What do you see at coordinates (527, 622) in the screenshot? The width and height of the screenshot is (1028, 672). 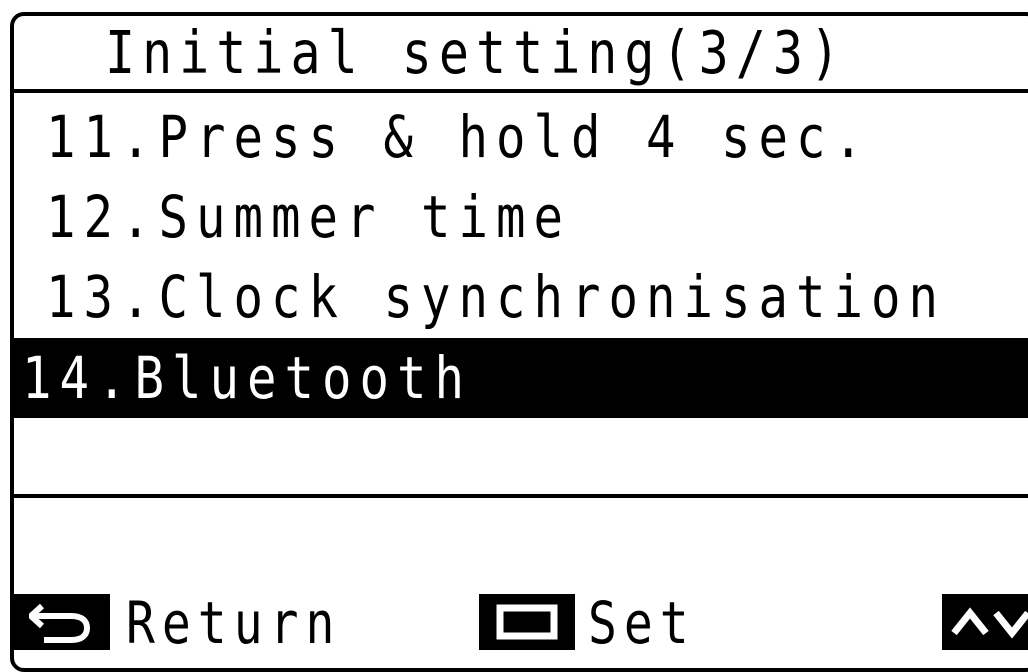 I see `rectangle-button-icon` at bounding box center [527, 622].